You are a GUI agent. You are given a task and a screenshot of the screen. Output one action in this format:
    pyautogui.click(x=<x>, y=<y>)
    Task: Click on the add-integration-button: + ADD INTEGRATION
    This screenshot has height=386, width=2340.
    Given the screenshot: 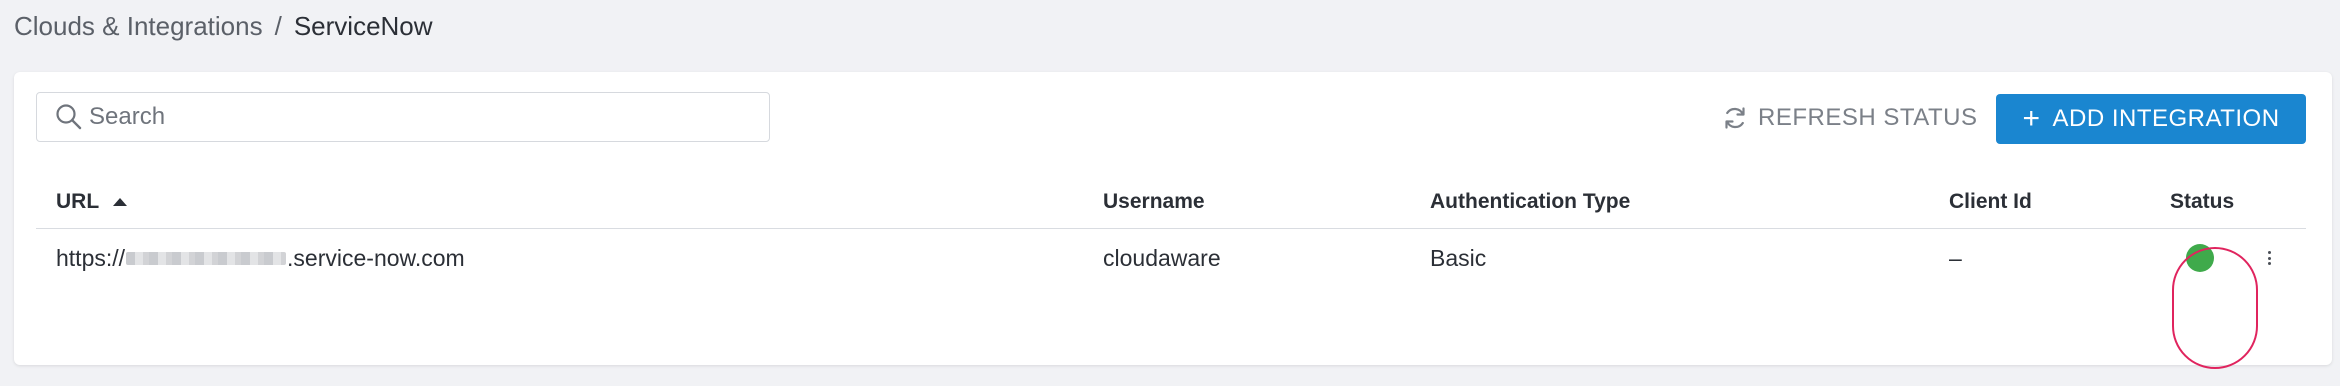 What is the action you would take?
    pyautogui.click(x=2151, y=119)
    